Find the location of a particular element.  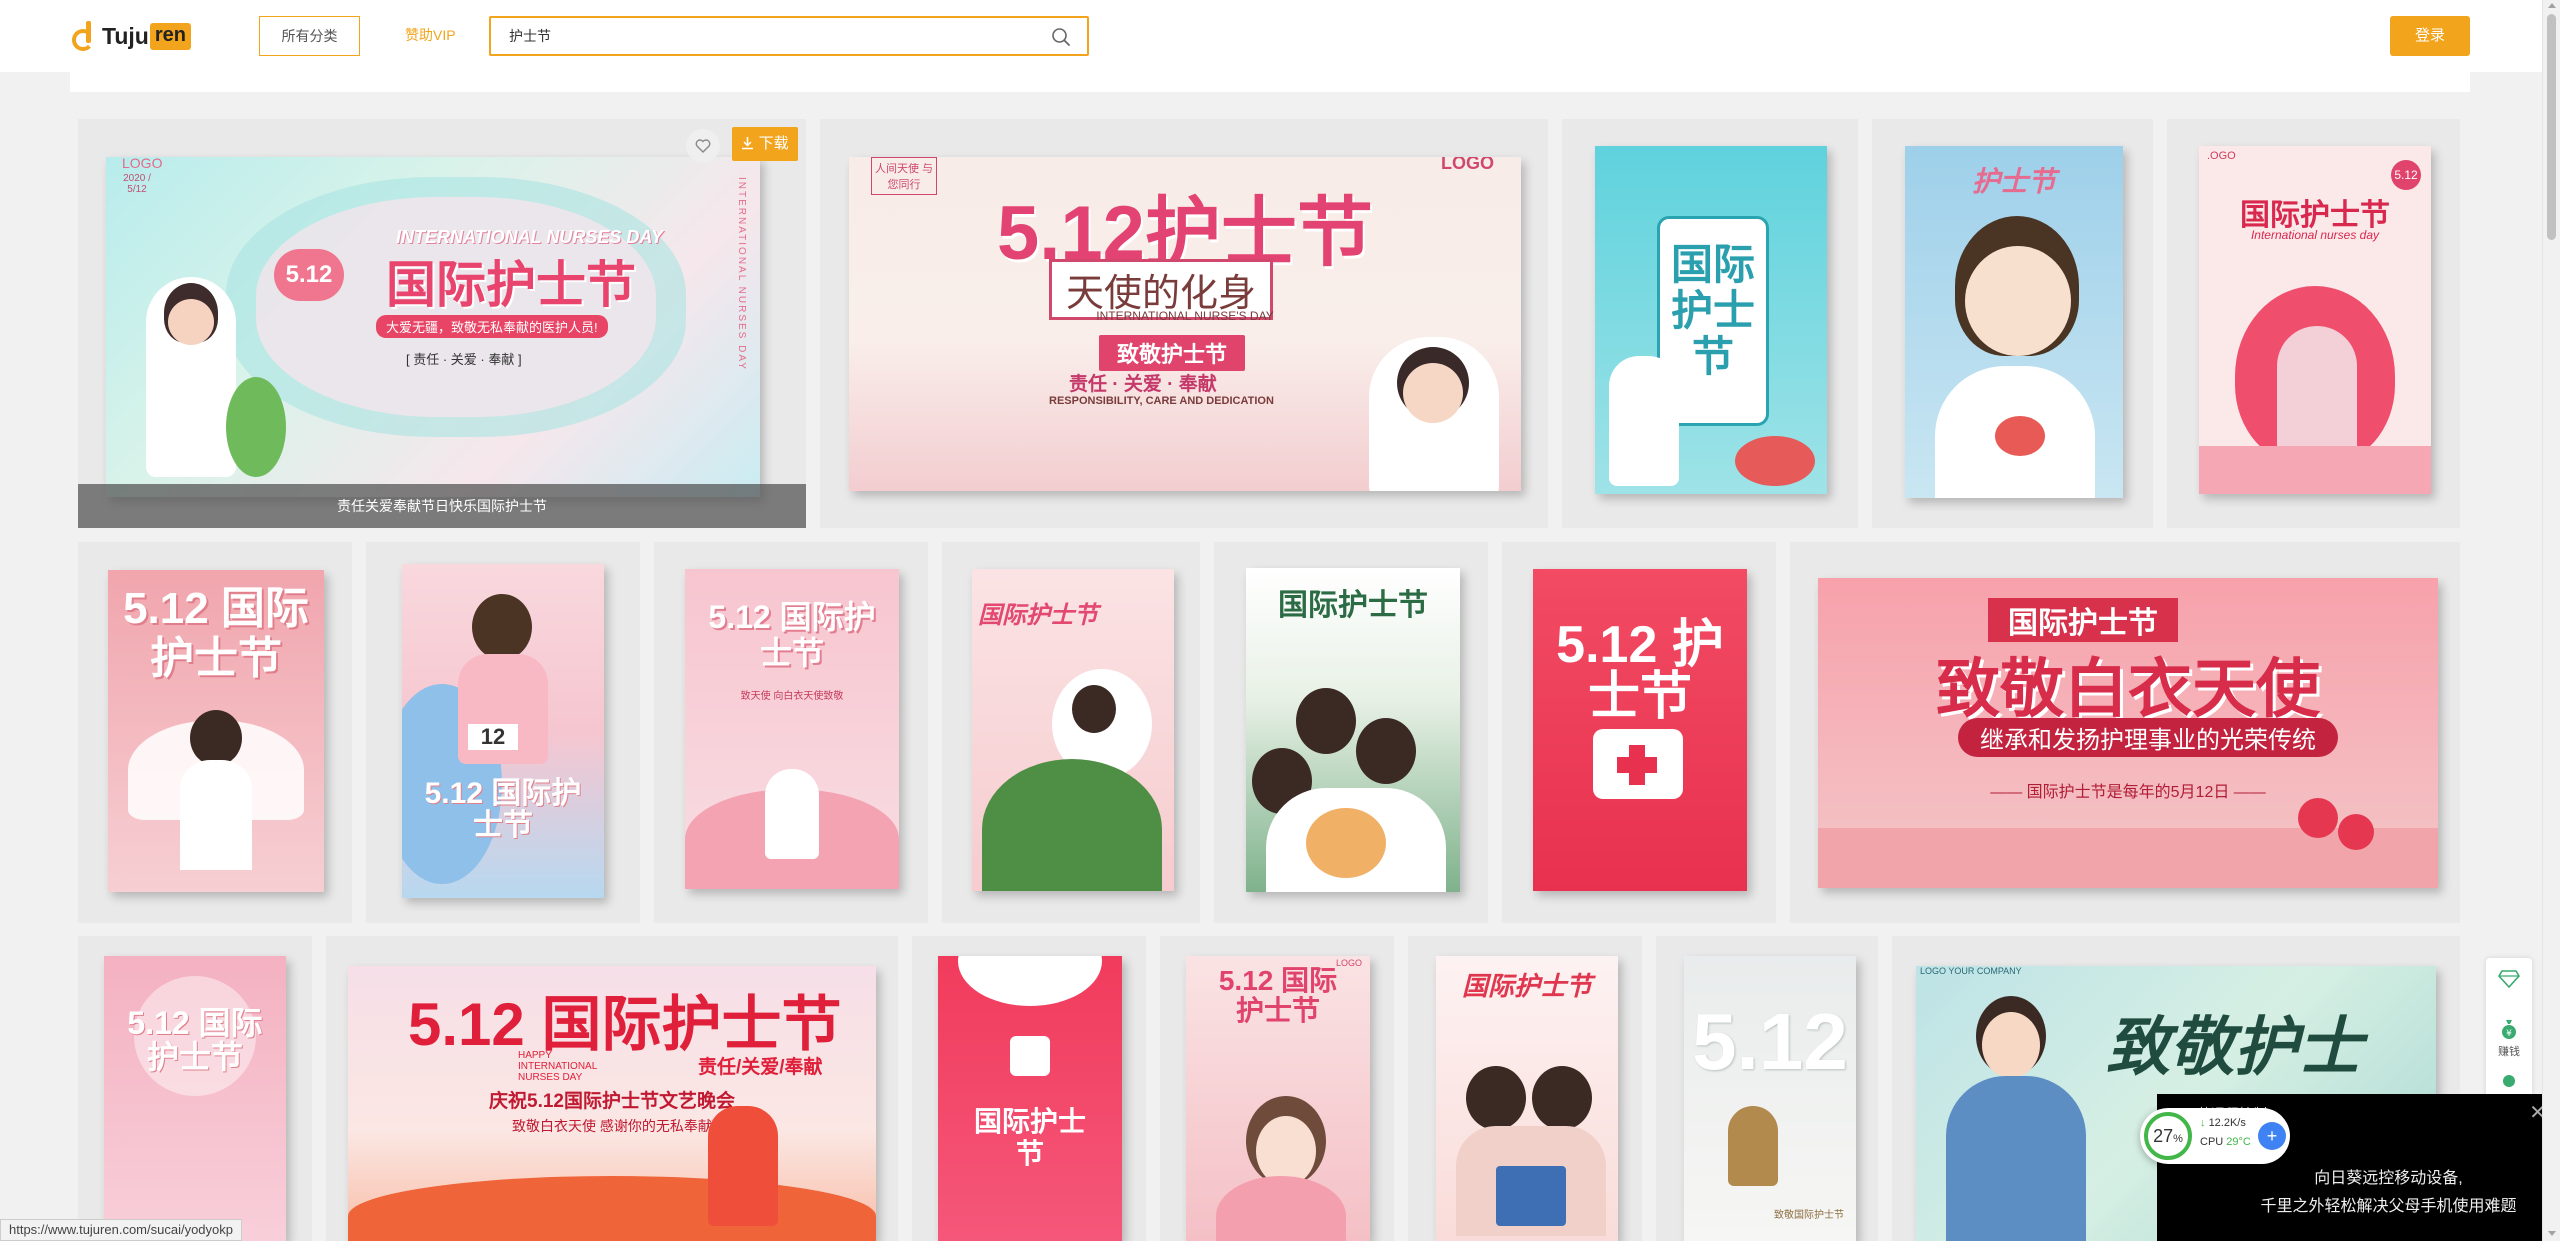

card-logo: .OGO is located at coordinates (2221, 156).